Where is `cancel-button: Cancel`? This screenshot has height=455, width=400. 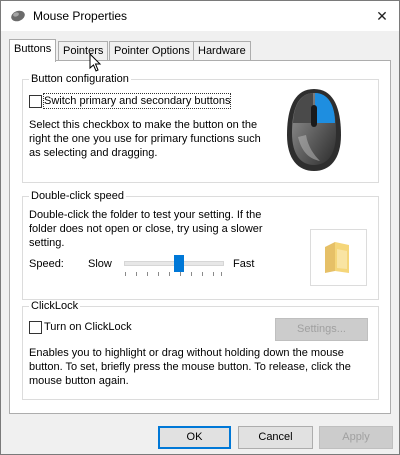 cancel-button: Cancel is located at coordinates (275, 437).